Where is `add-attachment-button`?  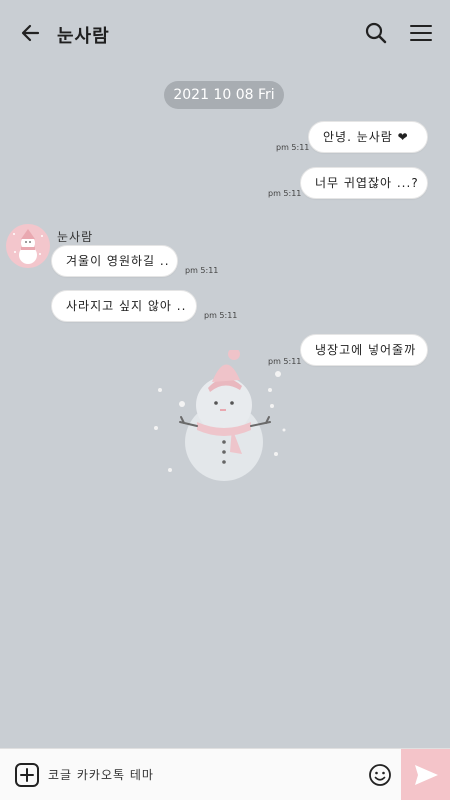
add-attachment-button is located at coordinates (27, 775).